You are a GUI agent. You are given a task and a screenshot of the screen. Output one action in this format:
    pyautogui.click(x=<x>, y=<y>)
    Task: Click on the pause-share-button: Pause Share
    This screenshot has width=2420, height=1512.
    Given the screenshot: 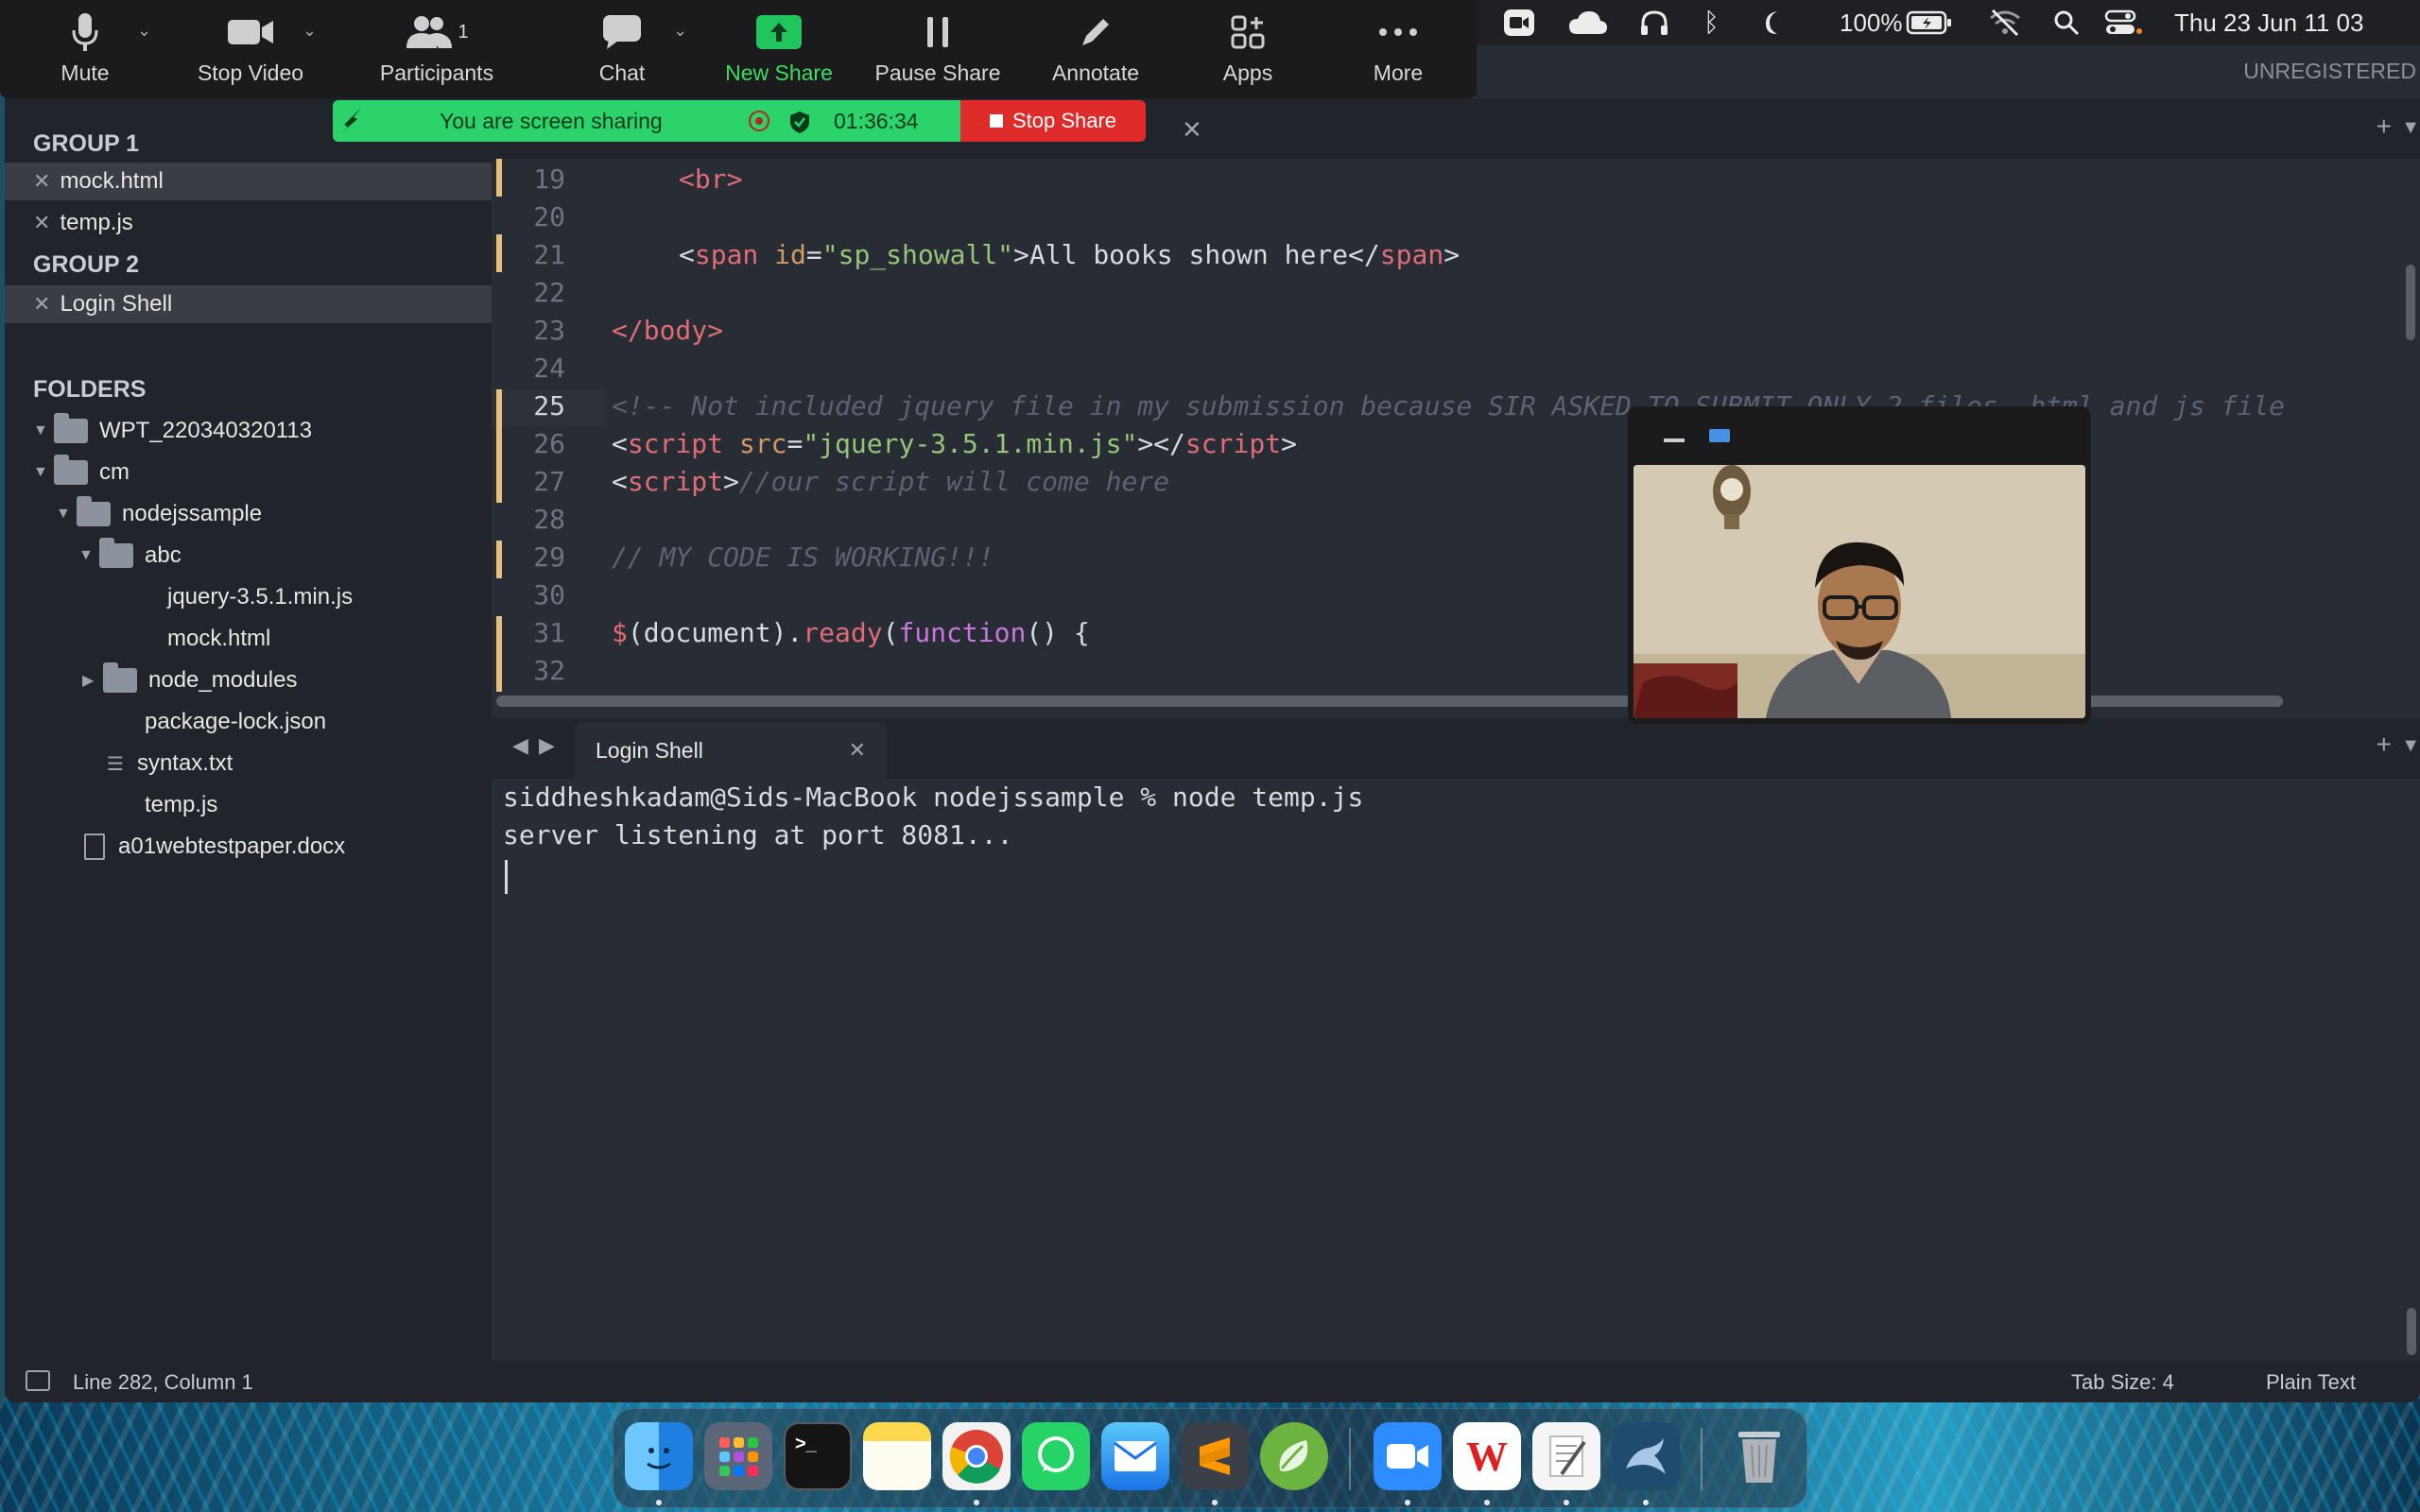 What is the action you would take?
    pyautogui.click(x=938, y=51)
    